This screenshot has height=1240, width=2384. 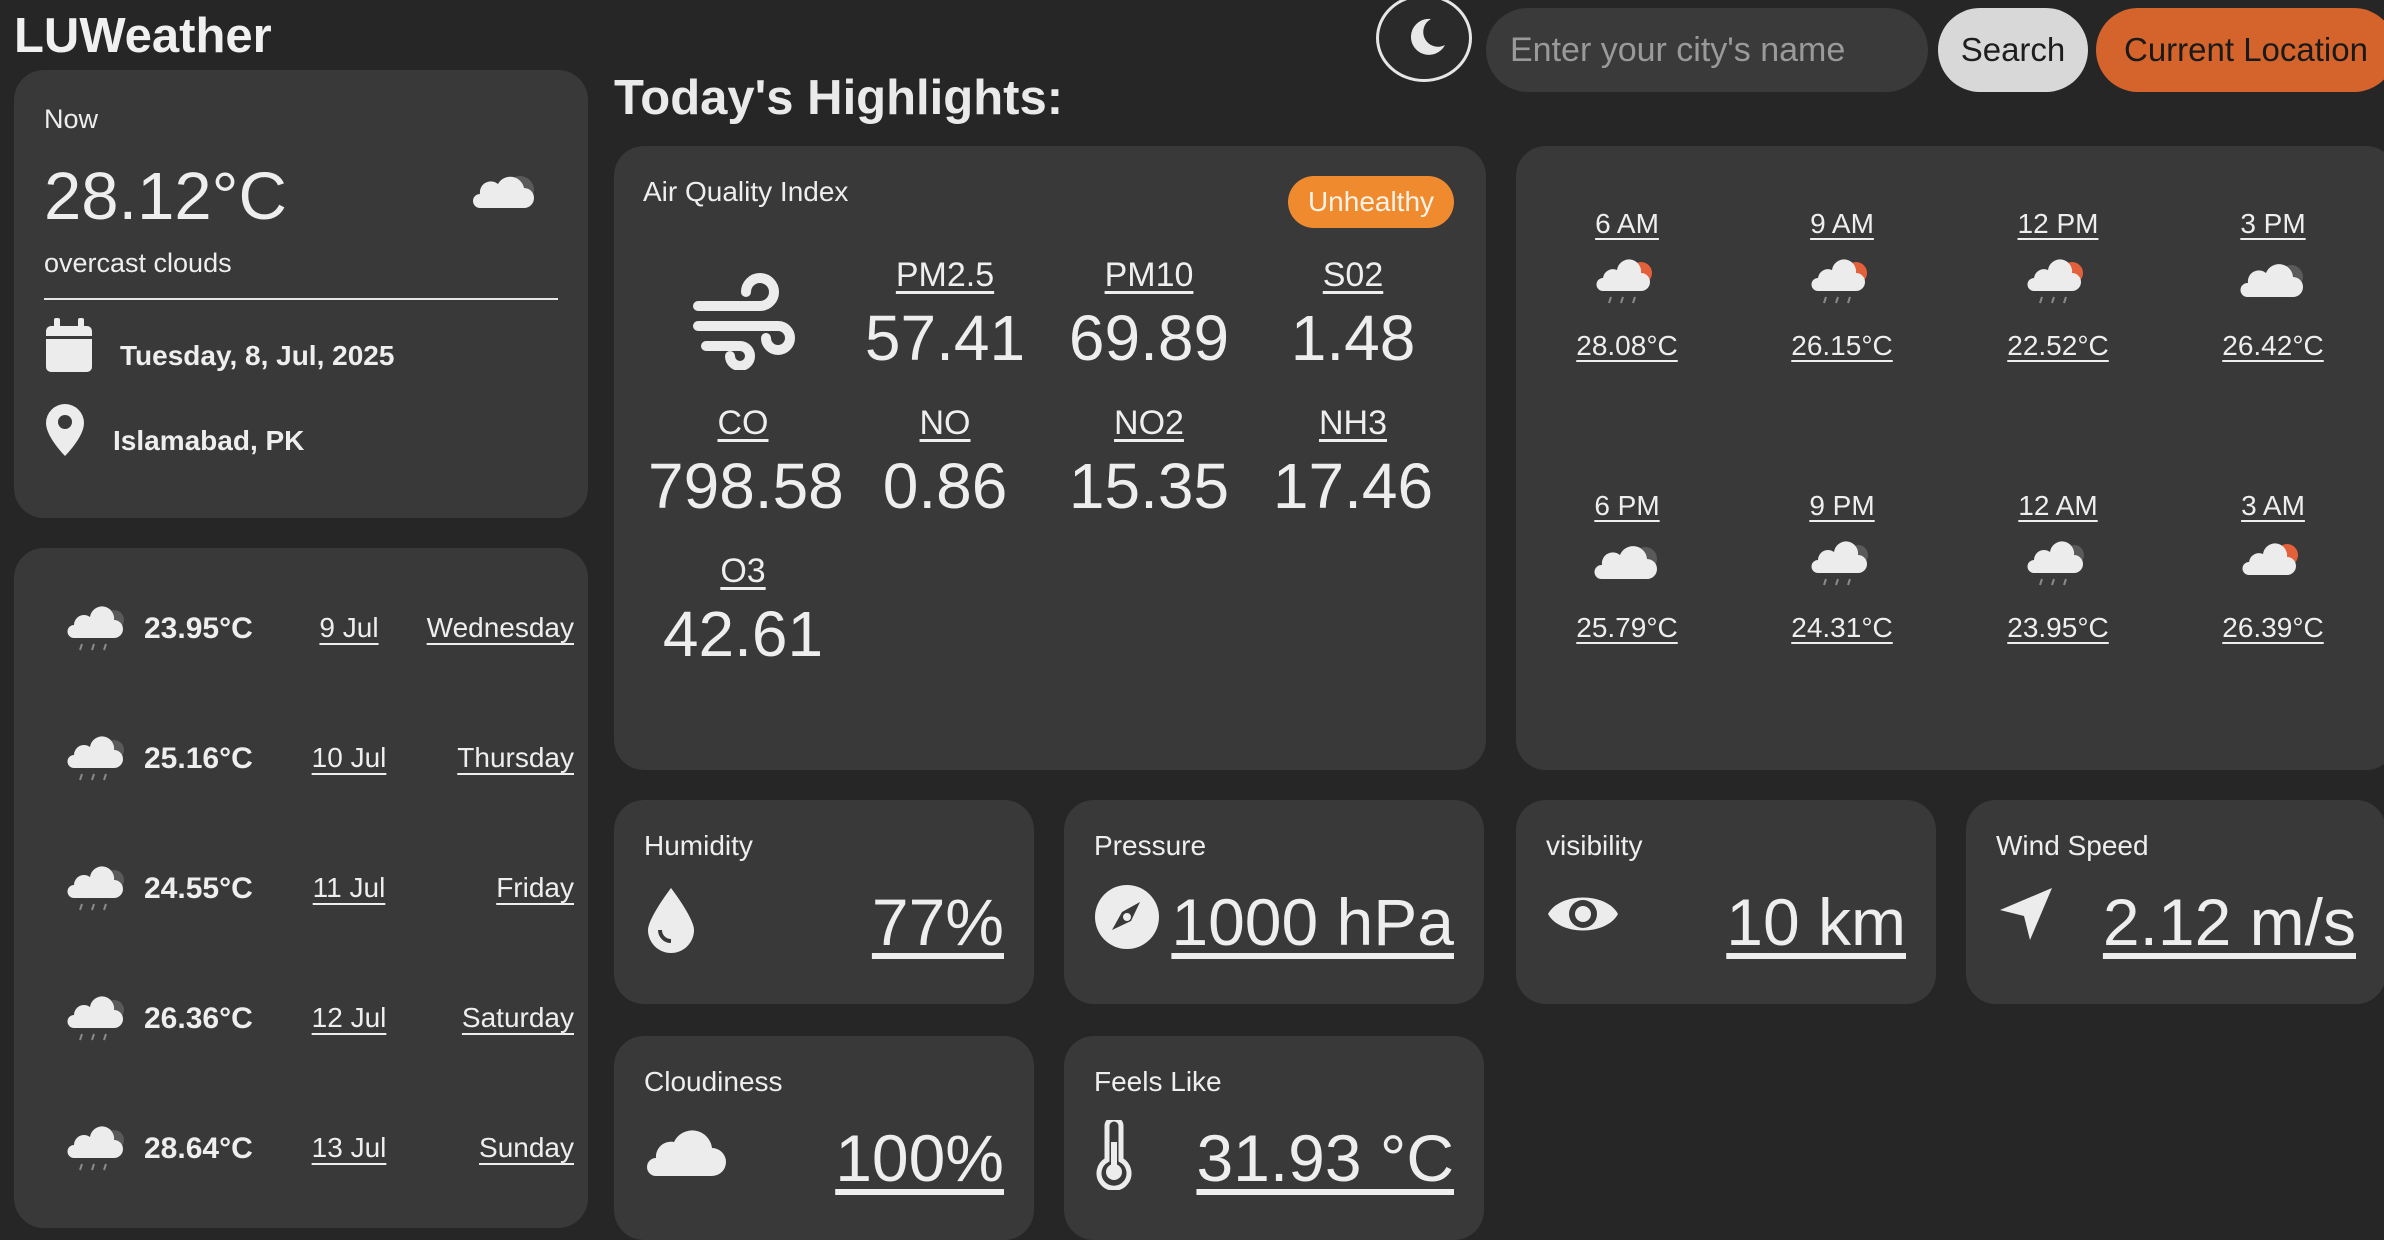 I want to click on aqi-pollutant-name: O3, so click(x=743, y=571).